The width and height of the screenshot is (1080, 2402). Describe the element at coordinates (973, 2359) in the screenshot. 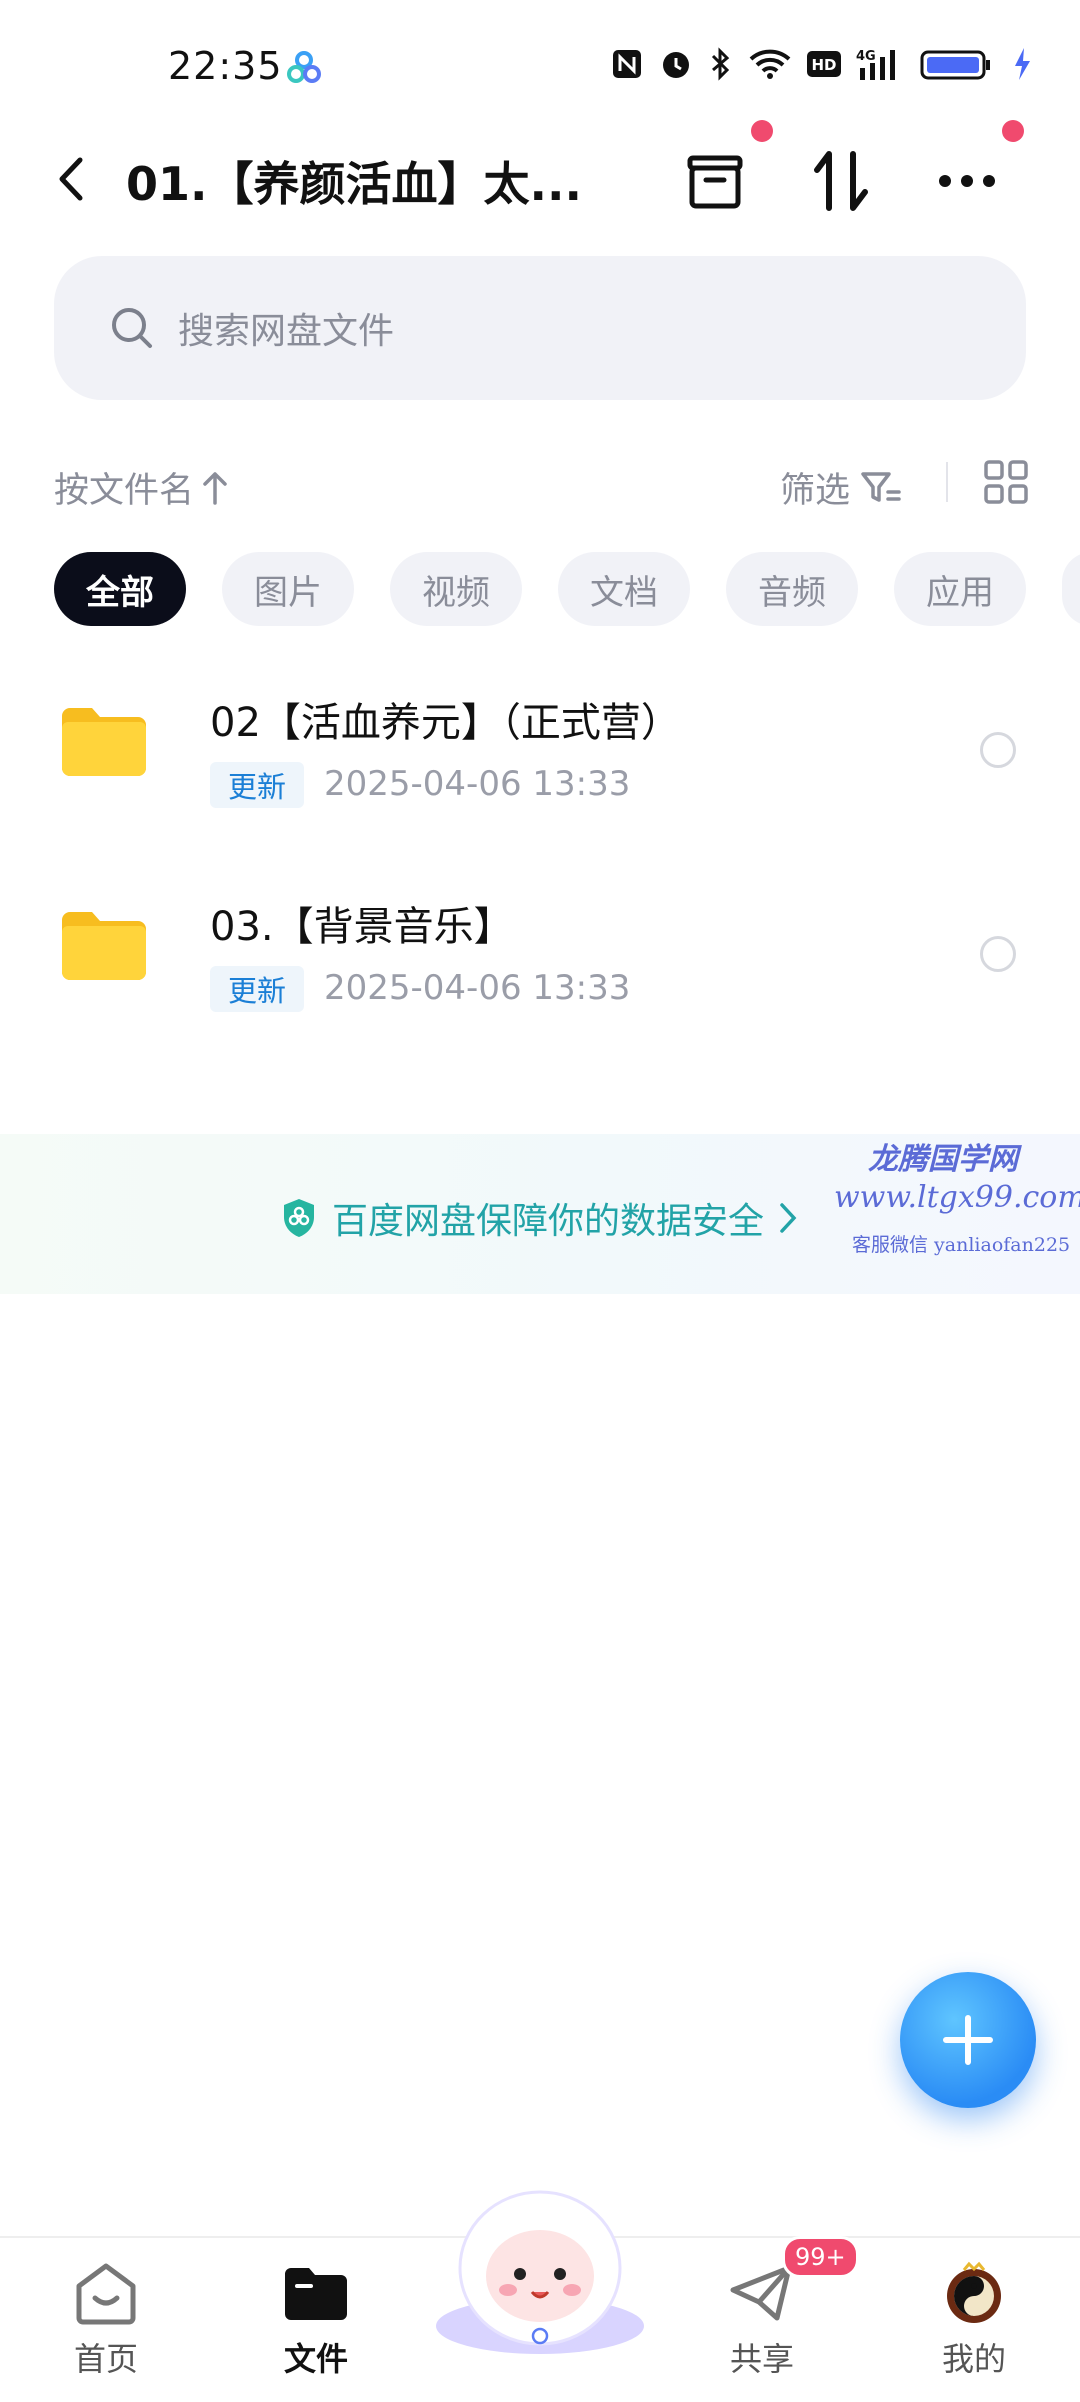

I see `nav-me-label: 我的` at that location.